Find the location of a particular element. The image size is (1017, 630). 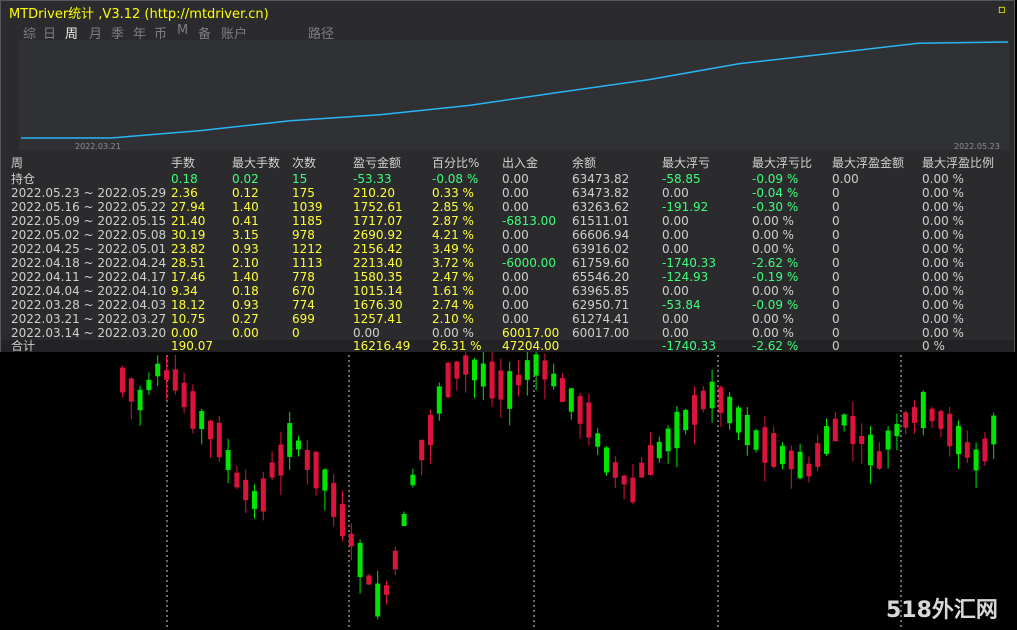

table-cell: -53.33 is located at coordinates (372, 179).